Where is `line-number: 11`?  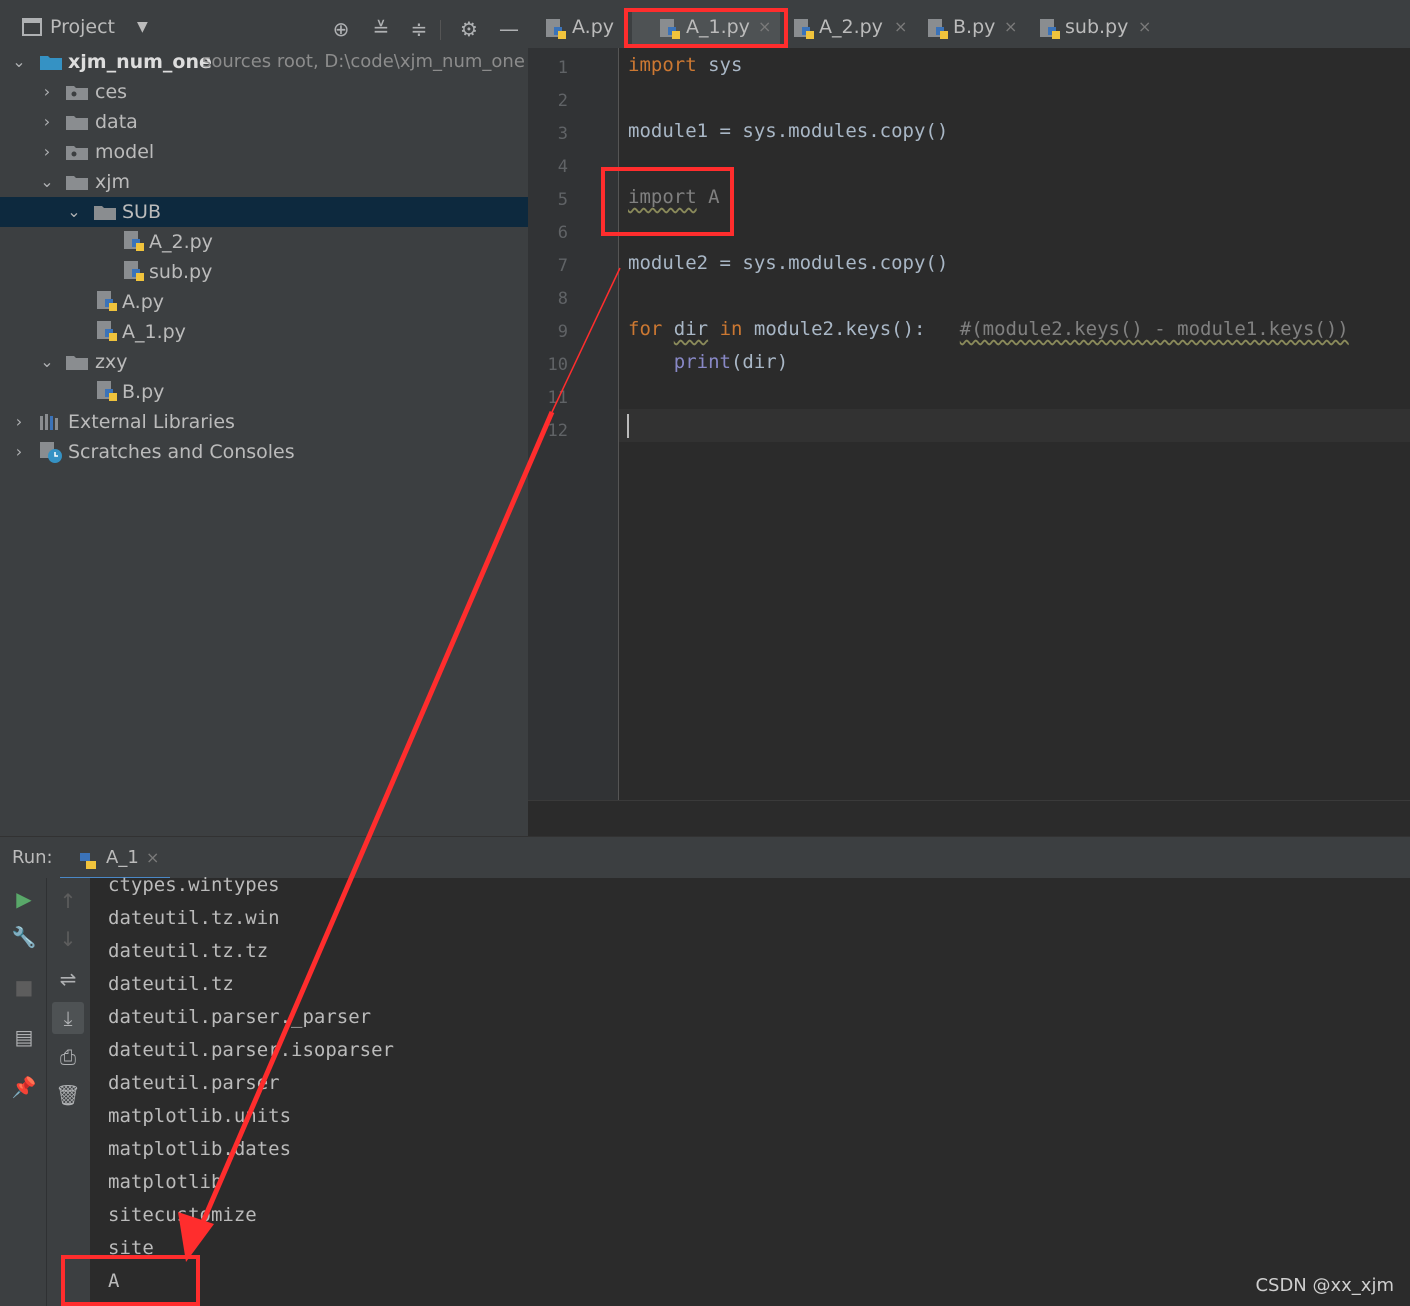
line-number: 11 is located at coordinates (557, 398).